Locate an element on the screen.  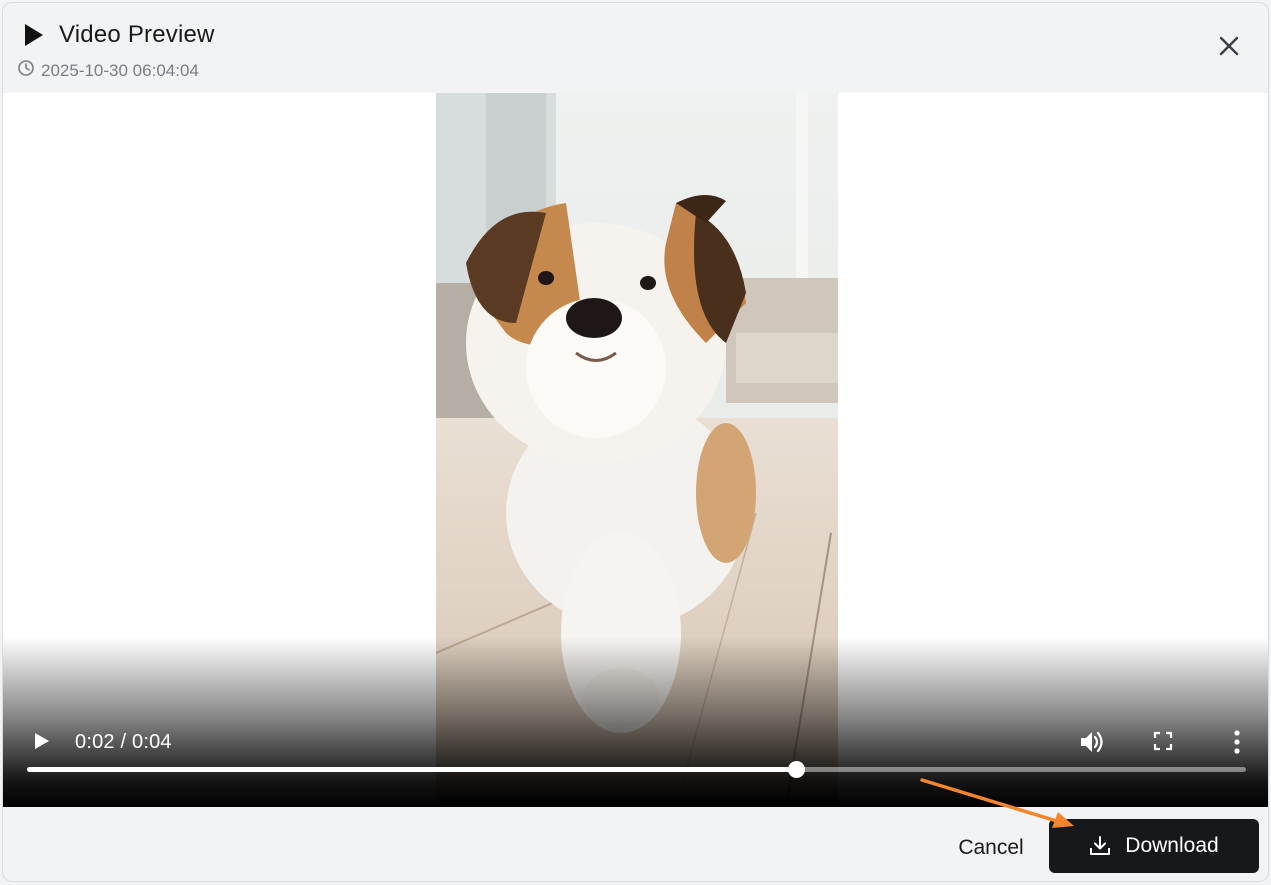
title-row: Video Preview is located at coordinates (119, 35).